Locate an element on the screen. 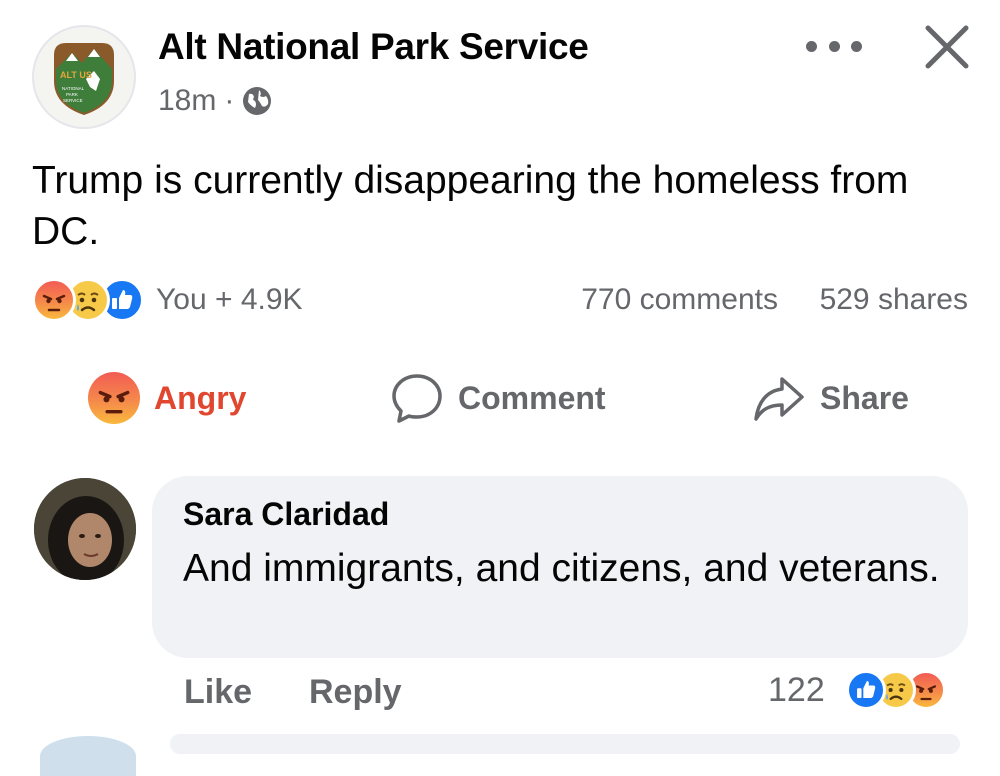 The width and height of the screenshot is (1000, 776). shares-count: 529 shares is located at coordinates (894, 300).